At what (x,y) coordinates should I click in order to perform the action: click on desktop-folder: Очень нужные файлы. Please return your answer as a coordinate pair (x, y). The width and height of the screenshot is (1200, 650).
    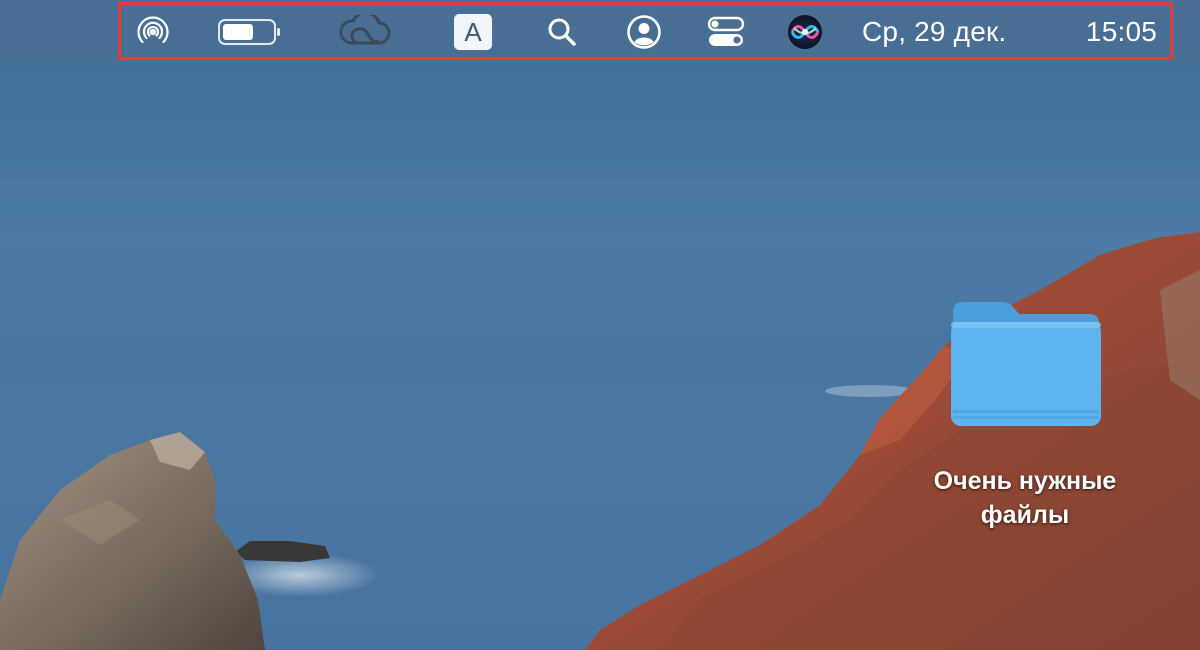
    Looking at the image, I should click on (1025, 423).